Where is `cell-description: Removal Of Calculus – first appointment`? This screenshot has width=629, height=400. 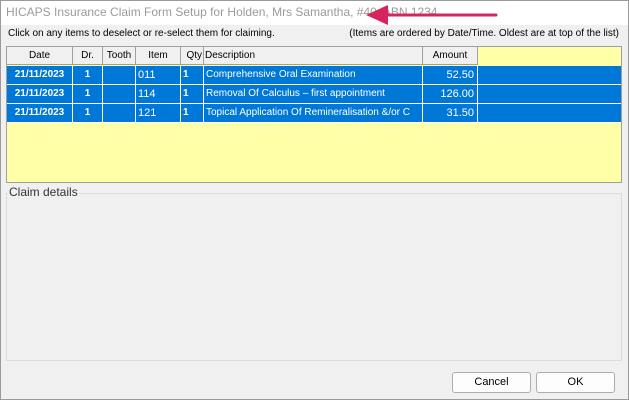
cell-description: Removal Of Calculus – first appointment is located at coordinates (313, 94).